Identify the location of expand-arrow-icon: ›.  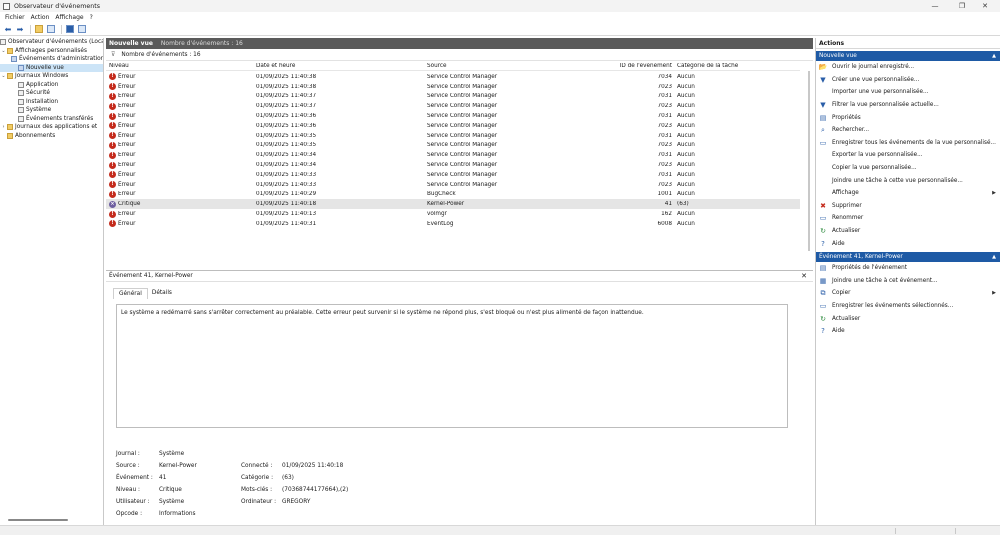
(3, 127).